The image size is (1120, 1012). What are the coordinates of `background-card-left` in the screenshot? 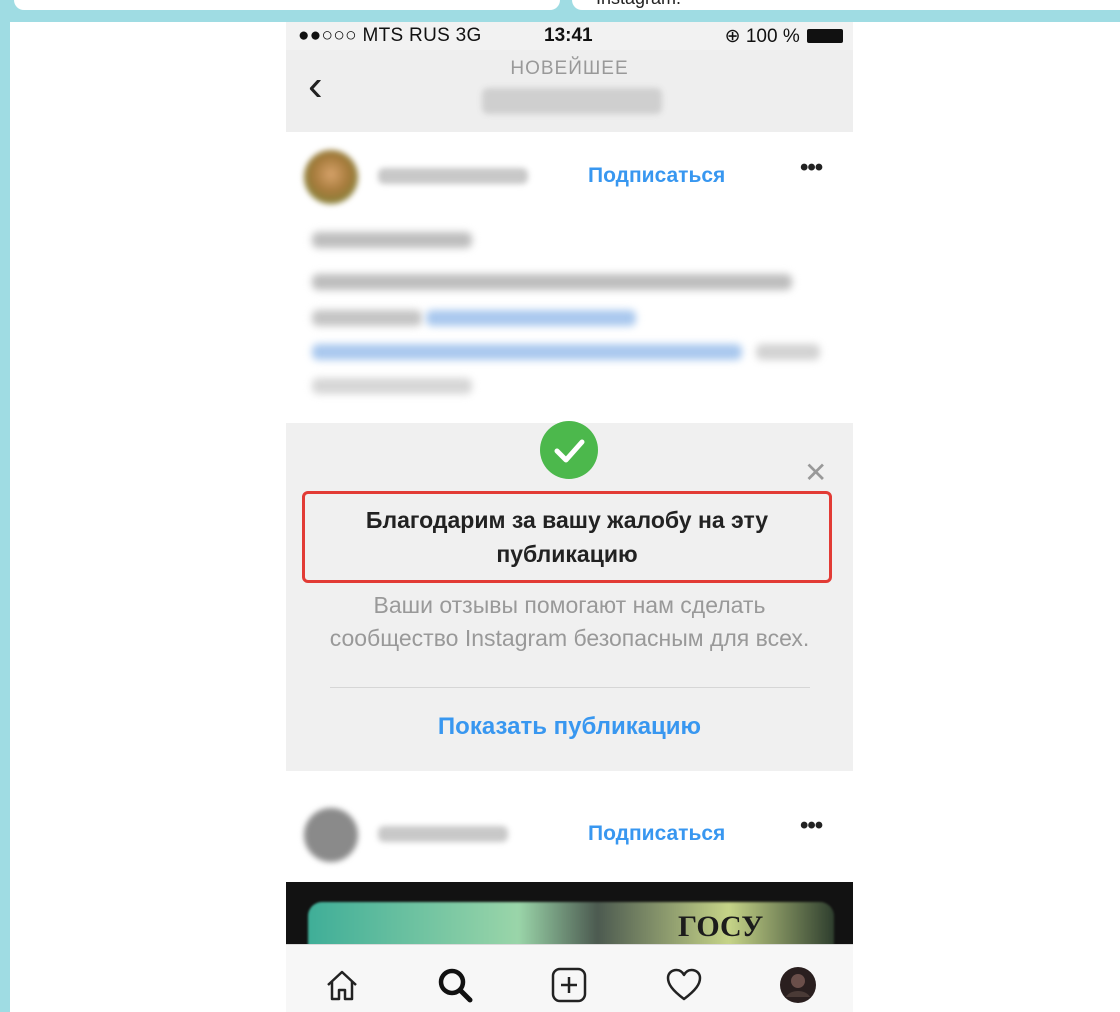 It's located at (287, 5).